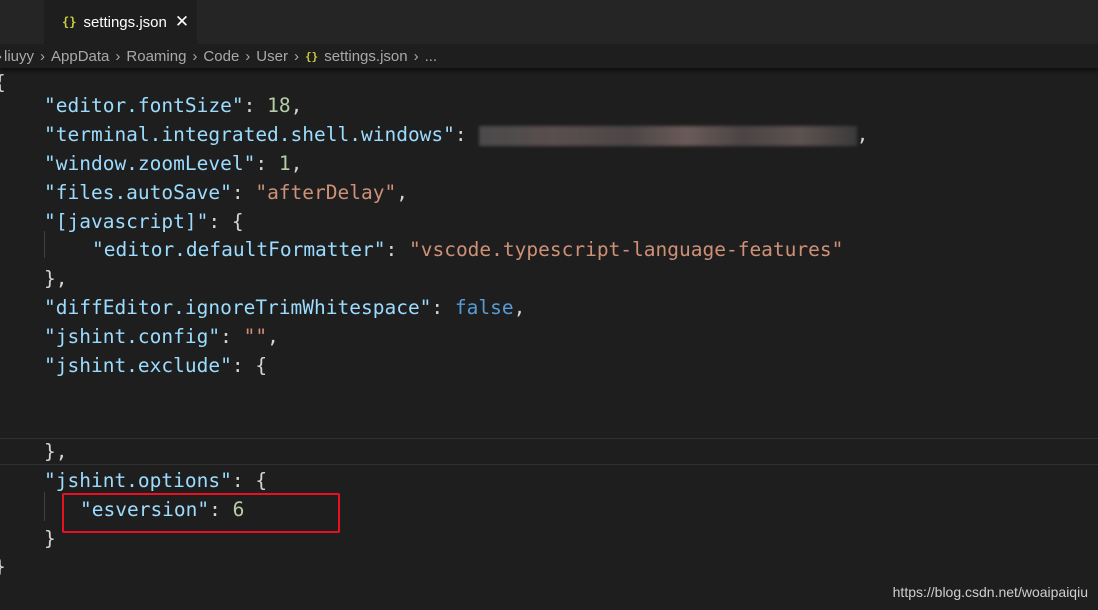  Describe the element at coordinates (156, 365) in the screenshot. I see `code-line: "jshint.exclude": {` at that location.